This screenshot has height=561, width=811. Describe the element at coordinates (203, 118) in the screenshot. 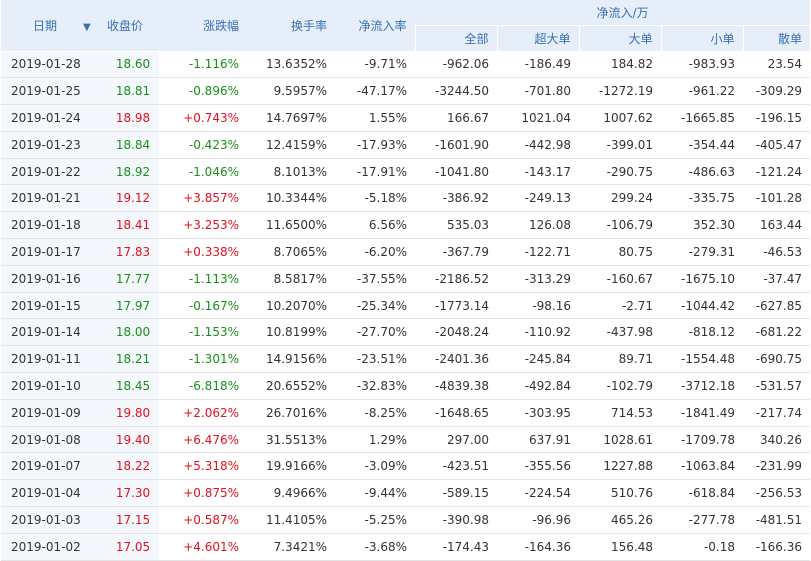

I see `cell-change: +0.743%` at that location.